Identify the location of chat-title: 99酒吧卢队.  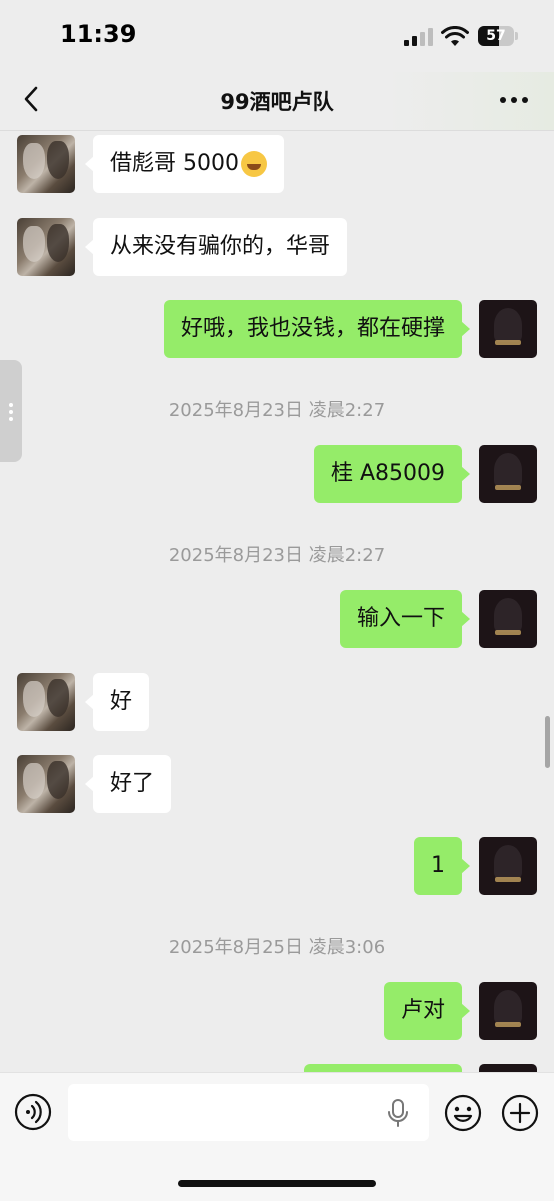
(277, 102).